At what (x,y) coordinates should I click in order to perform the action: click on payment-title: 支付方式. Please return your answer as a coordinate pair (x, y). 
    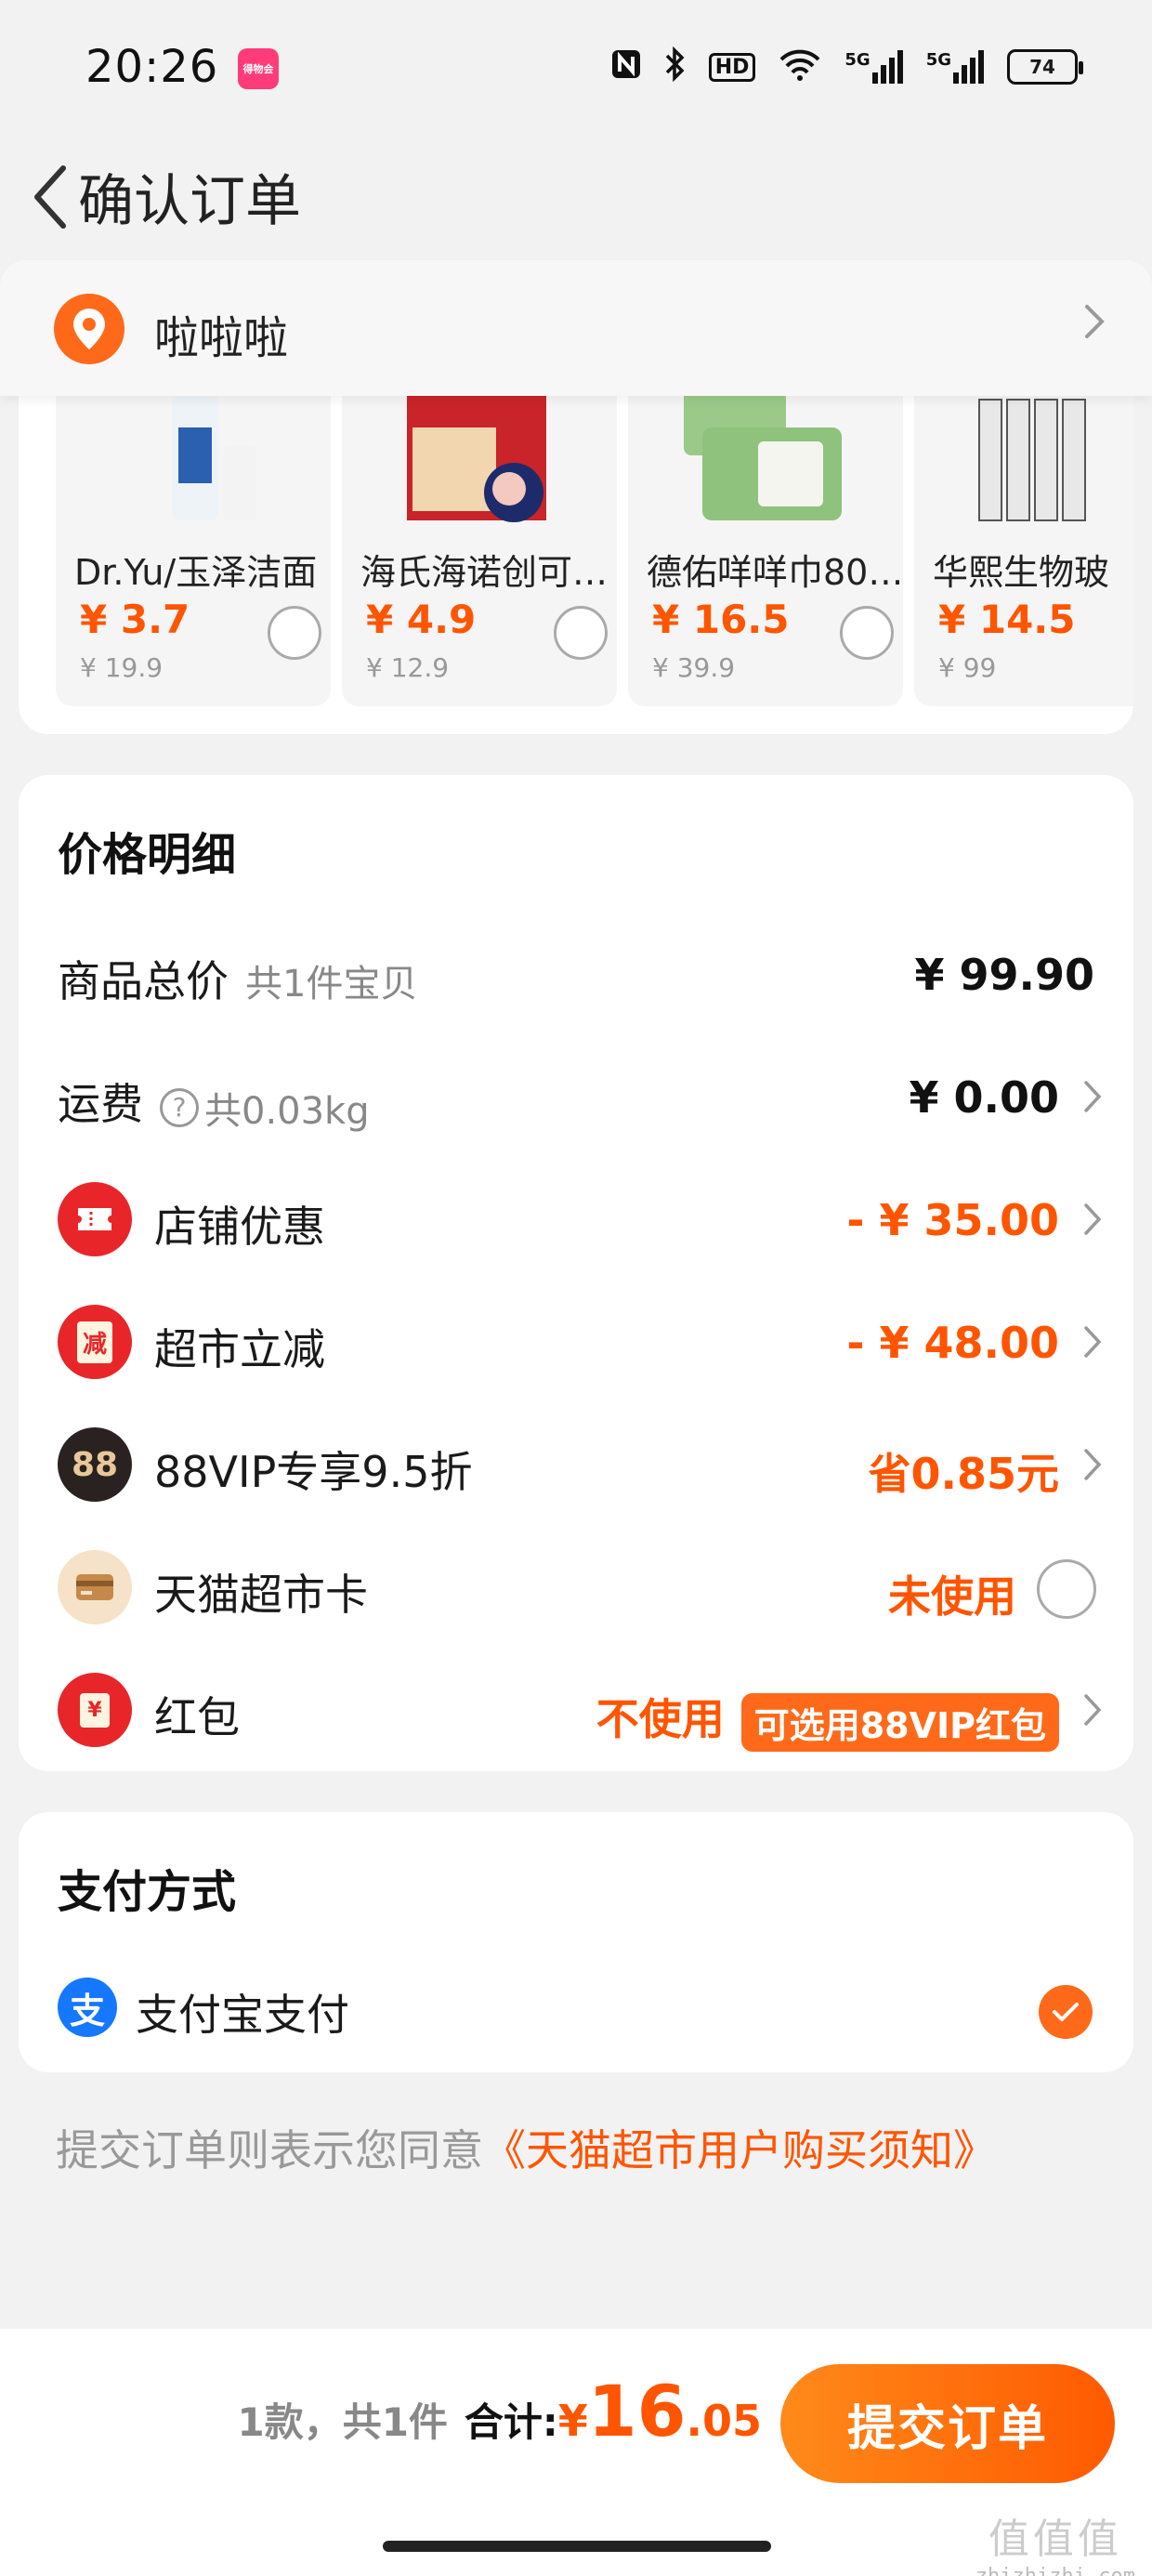
    Looking at the image, I should click on (147, 1892).